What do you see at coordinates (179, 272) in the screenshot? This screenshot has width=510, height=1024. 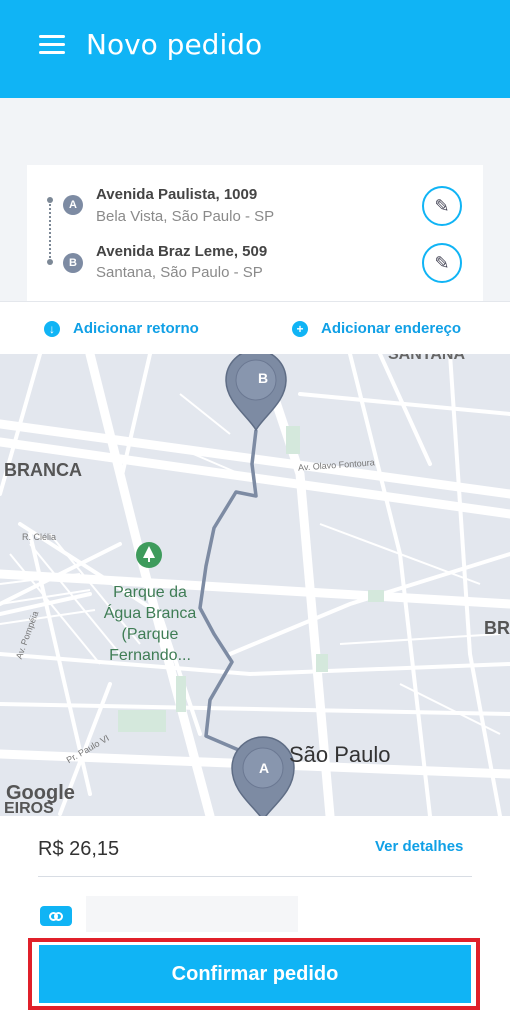 I see `destination-area: Santana, São Paulo - SP` at bounding box center [179, 272].